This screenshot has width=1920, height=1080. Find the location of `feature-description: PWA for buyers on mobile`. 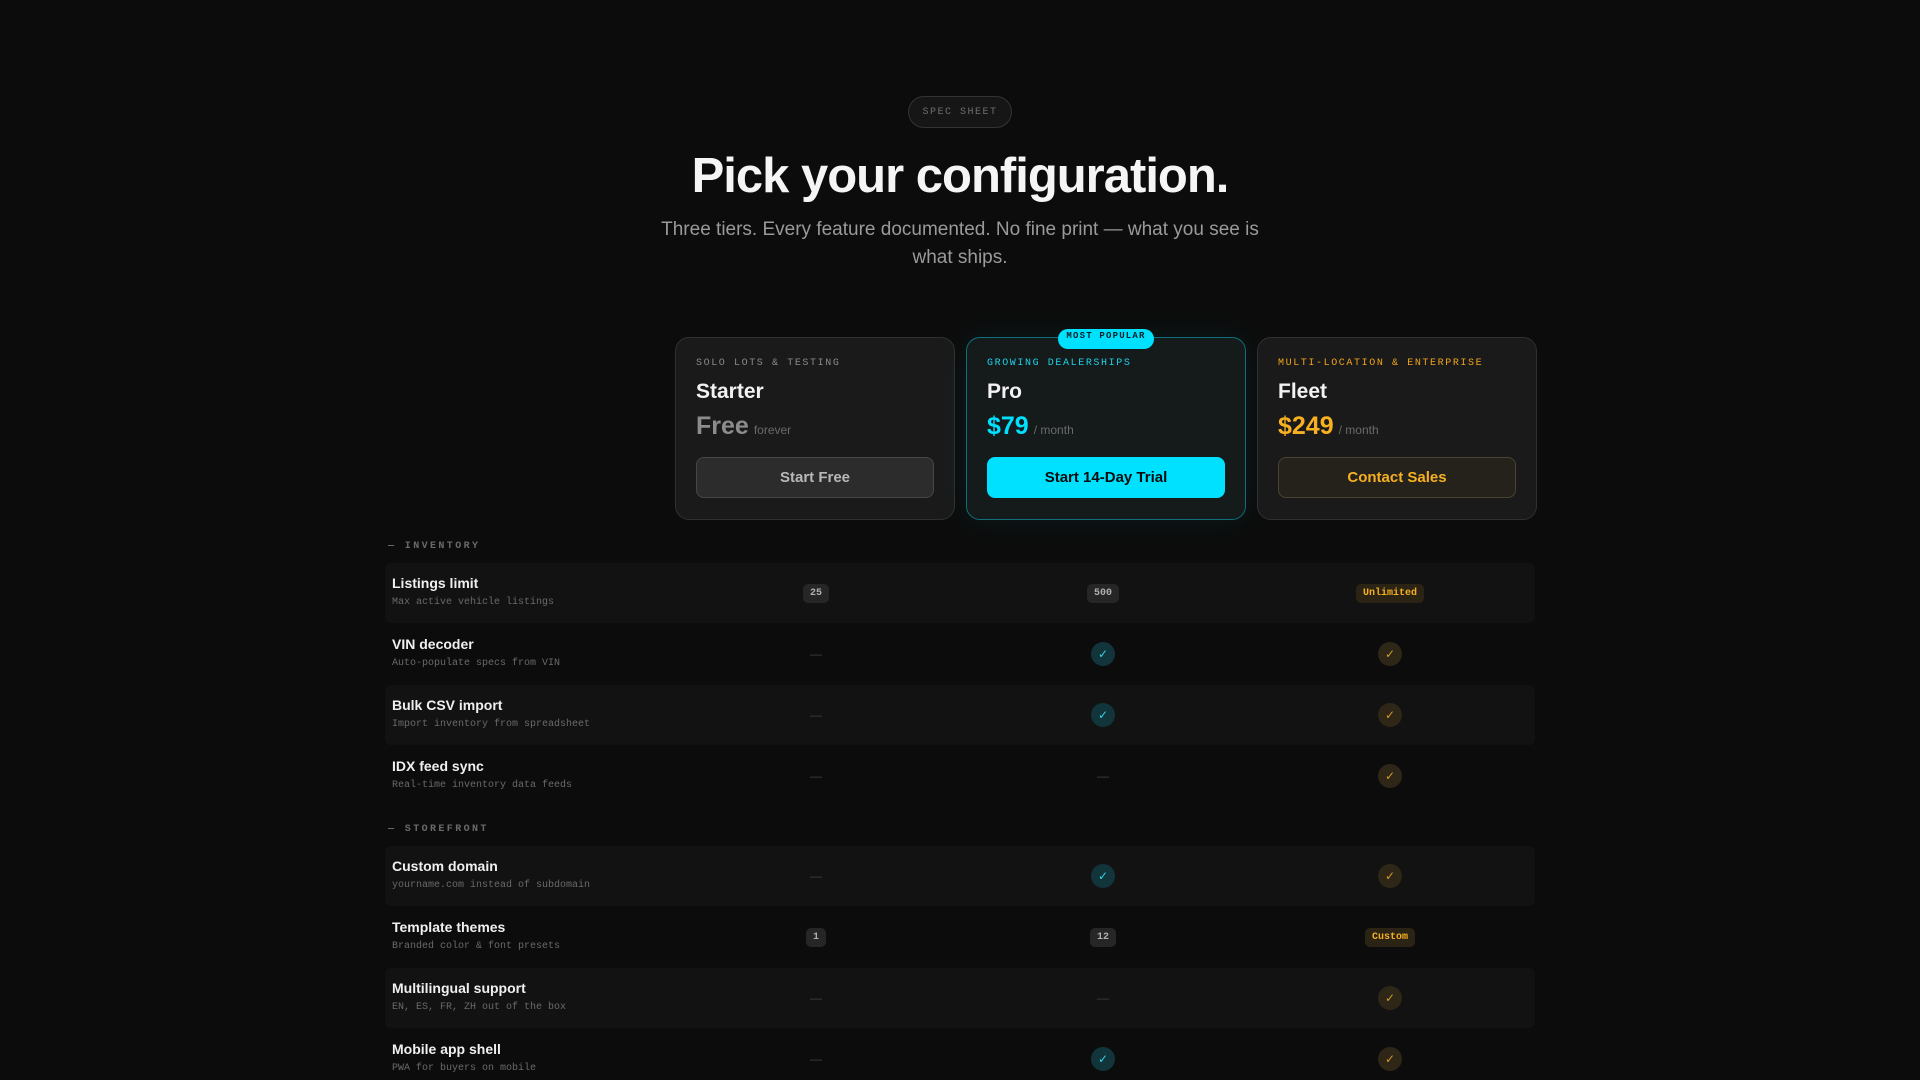

feature-description: PWA for buyers on mobile is located at coordinates (464, 1068).